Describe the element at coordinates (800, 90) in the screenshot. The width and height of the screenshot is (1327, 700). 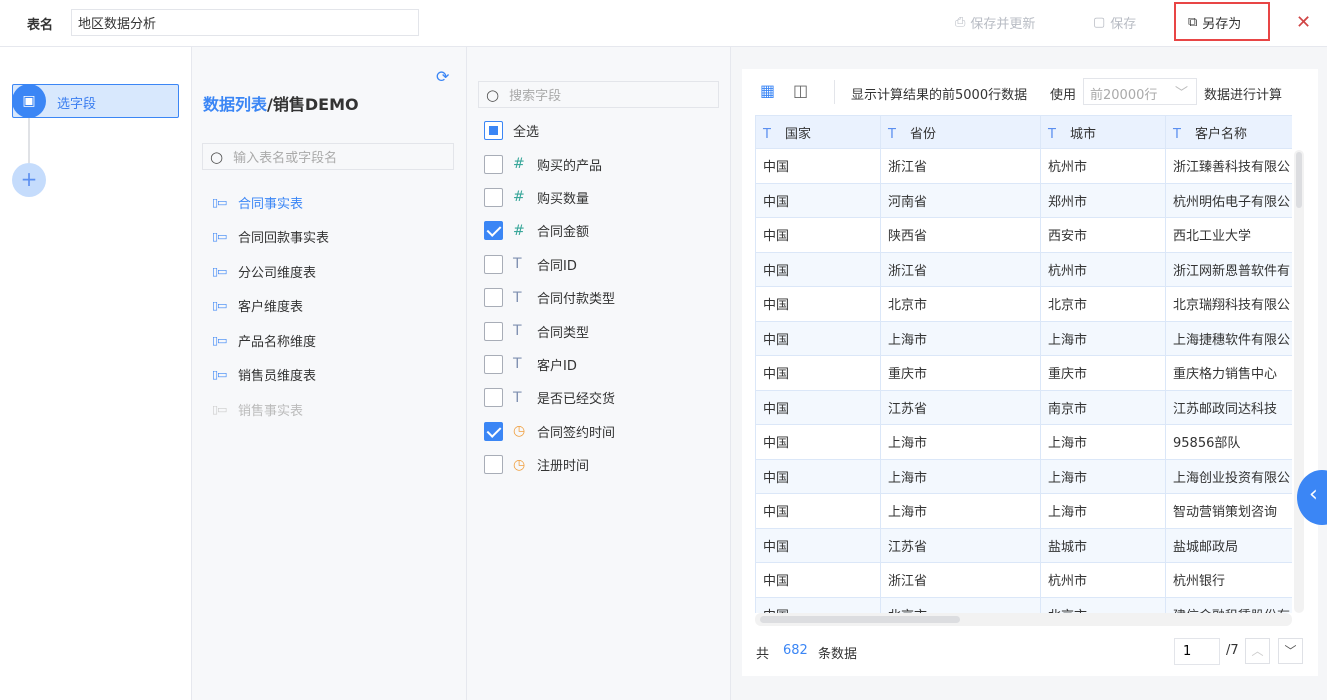
I see `layout-view-icon: ◫` at that location.